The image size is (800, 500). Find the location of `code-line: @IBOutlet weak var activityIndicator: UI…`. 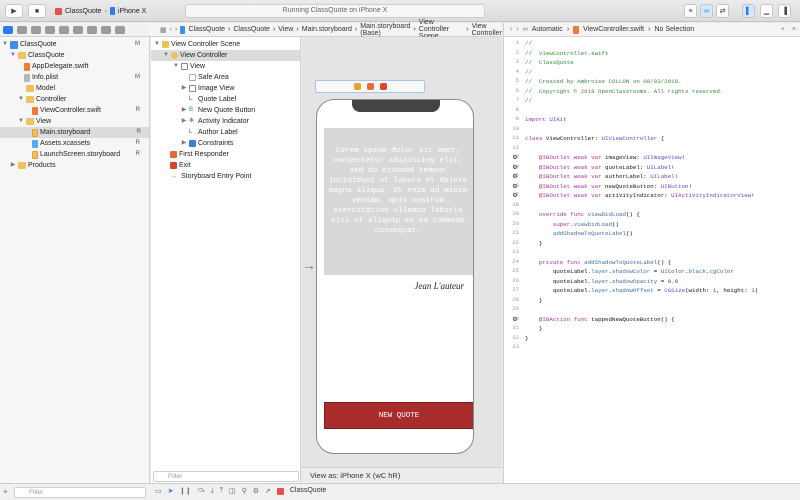

code-line: @IBOutlet weak var activityIndicator: UI… is located at coordinates (662, 196).